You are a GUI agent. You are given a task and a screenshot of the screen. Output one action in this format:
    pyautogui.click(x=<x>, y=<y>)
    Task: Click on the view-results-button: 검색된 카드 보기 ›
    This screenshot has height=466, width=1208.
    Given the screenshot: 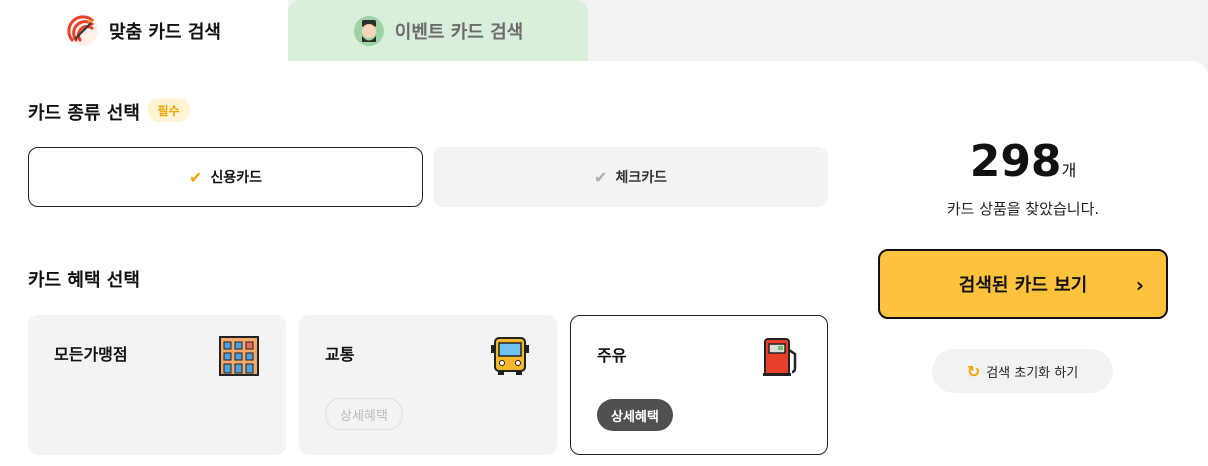 What is the action you would take?
    pyautogui.click(x=1023, y=284)
    